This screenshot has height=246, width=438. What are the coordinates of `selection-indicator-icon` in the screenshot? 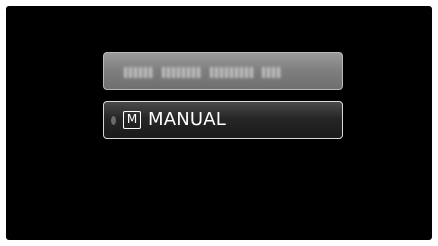 It's located at (113, 120).